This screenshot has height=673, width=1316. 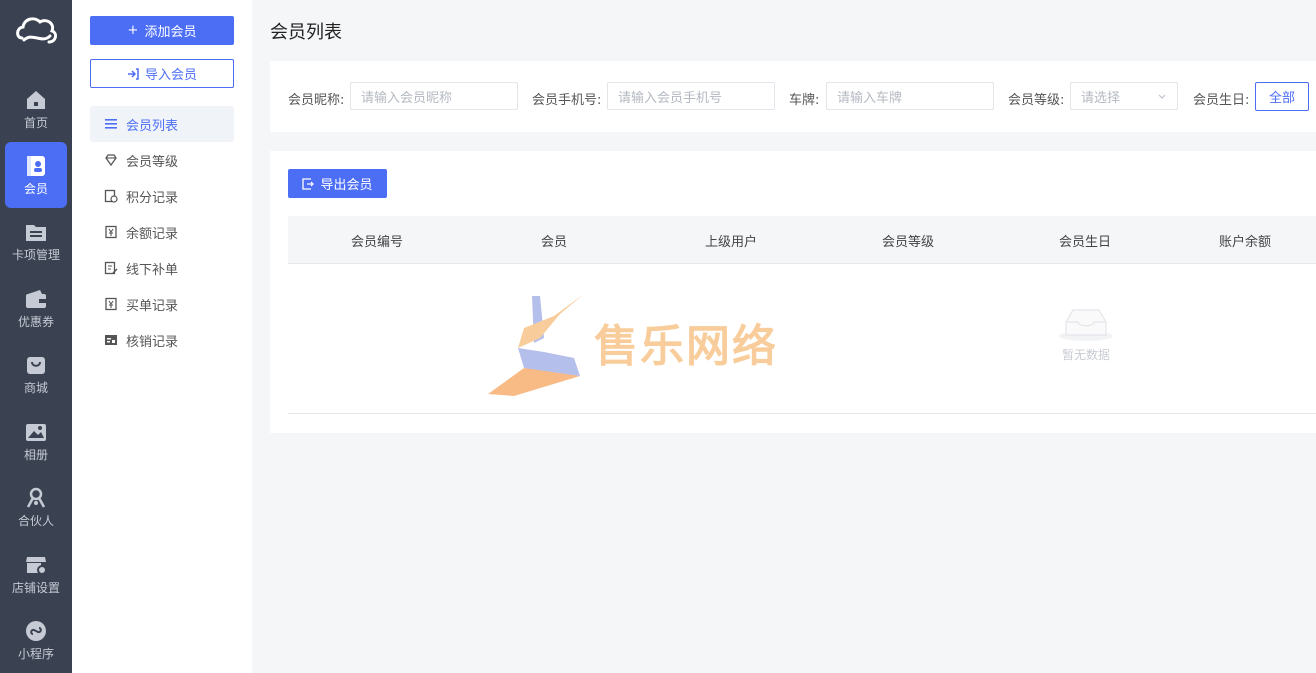 I want to click on list-icon, so click(x=111, y=124).